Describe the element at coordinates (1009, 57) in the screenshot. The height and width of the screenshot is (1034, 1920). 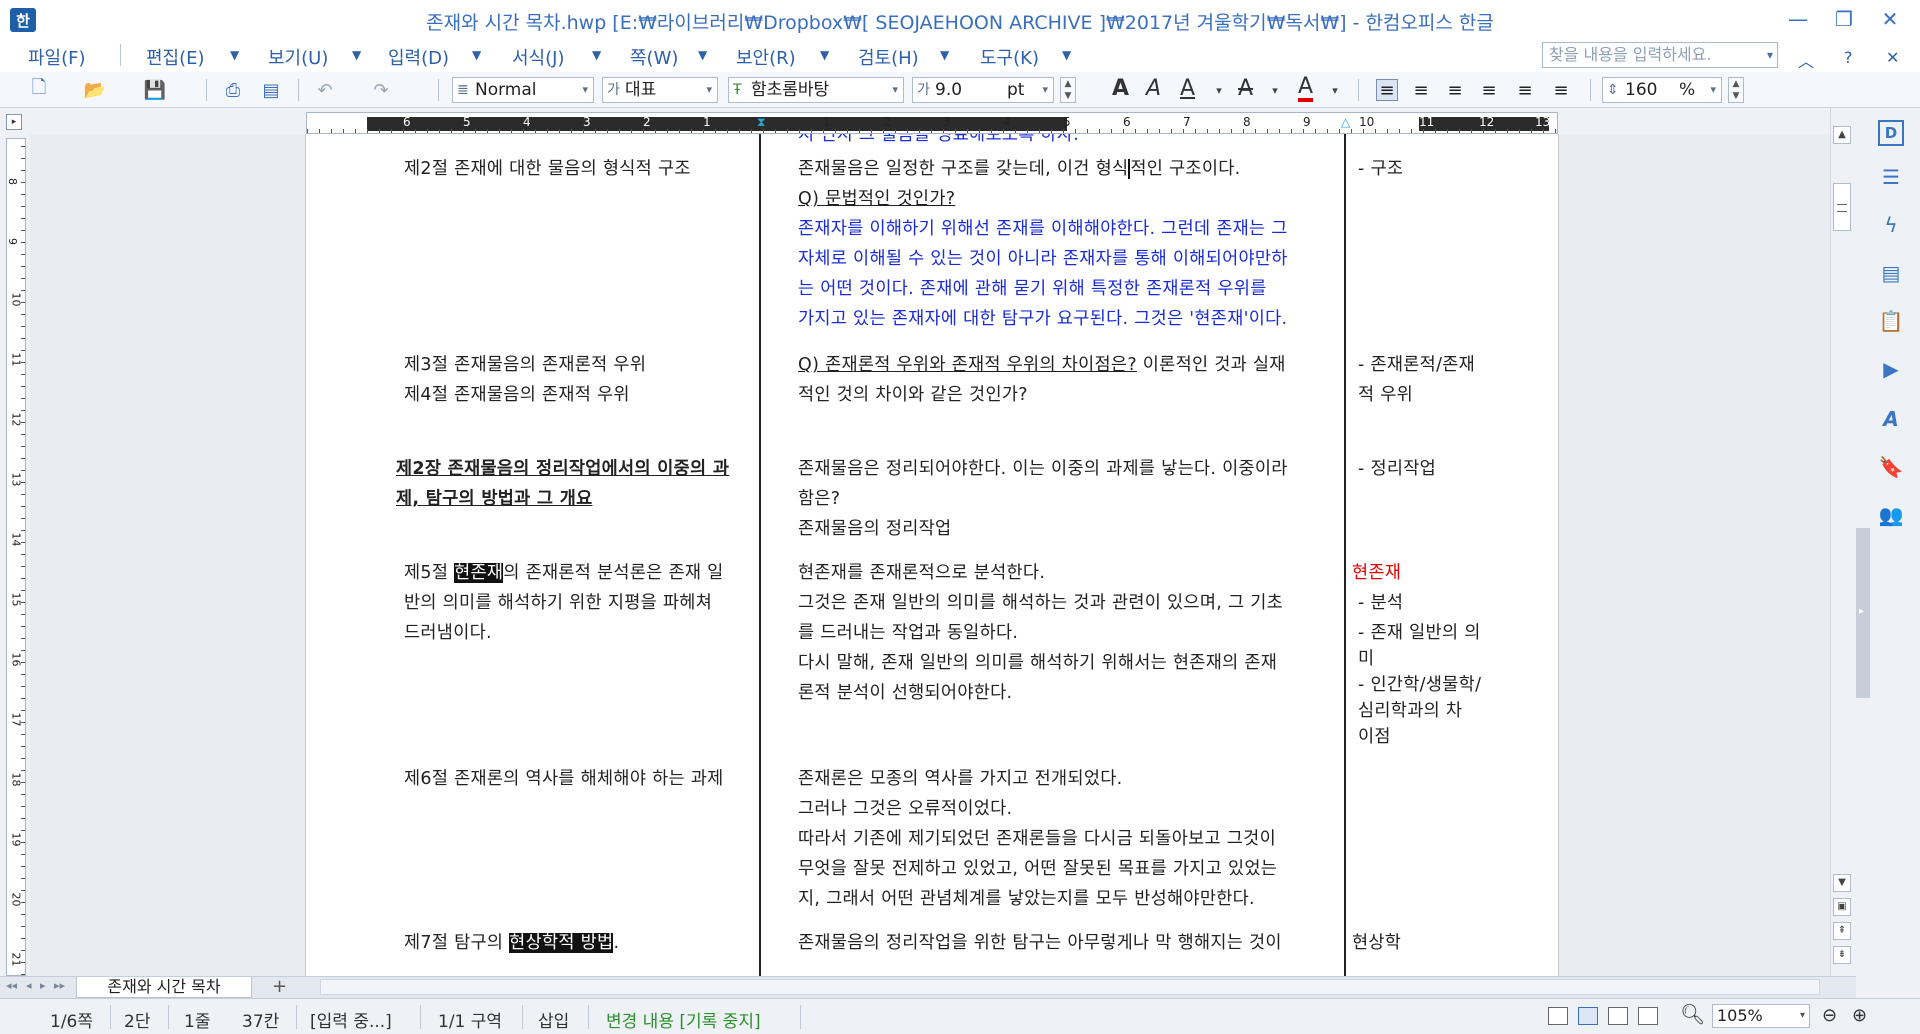
I see `menu-tools: 도구(K)` at that location.